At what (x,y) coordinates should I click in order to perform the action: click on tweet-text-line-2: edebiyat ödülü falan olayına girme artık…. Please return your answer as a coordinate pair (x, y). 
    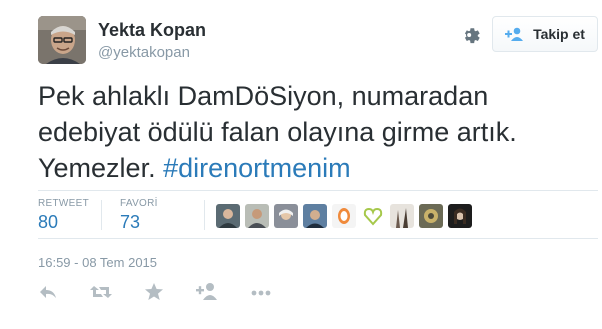
    Looking at the image, I should click on (277, 132).